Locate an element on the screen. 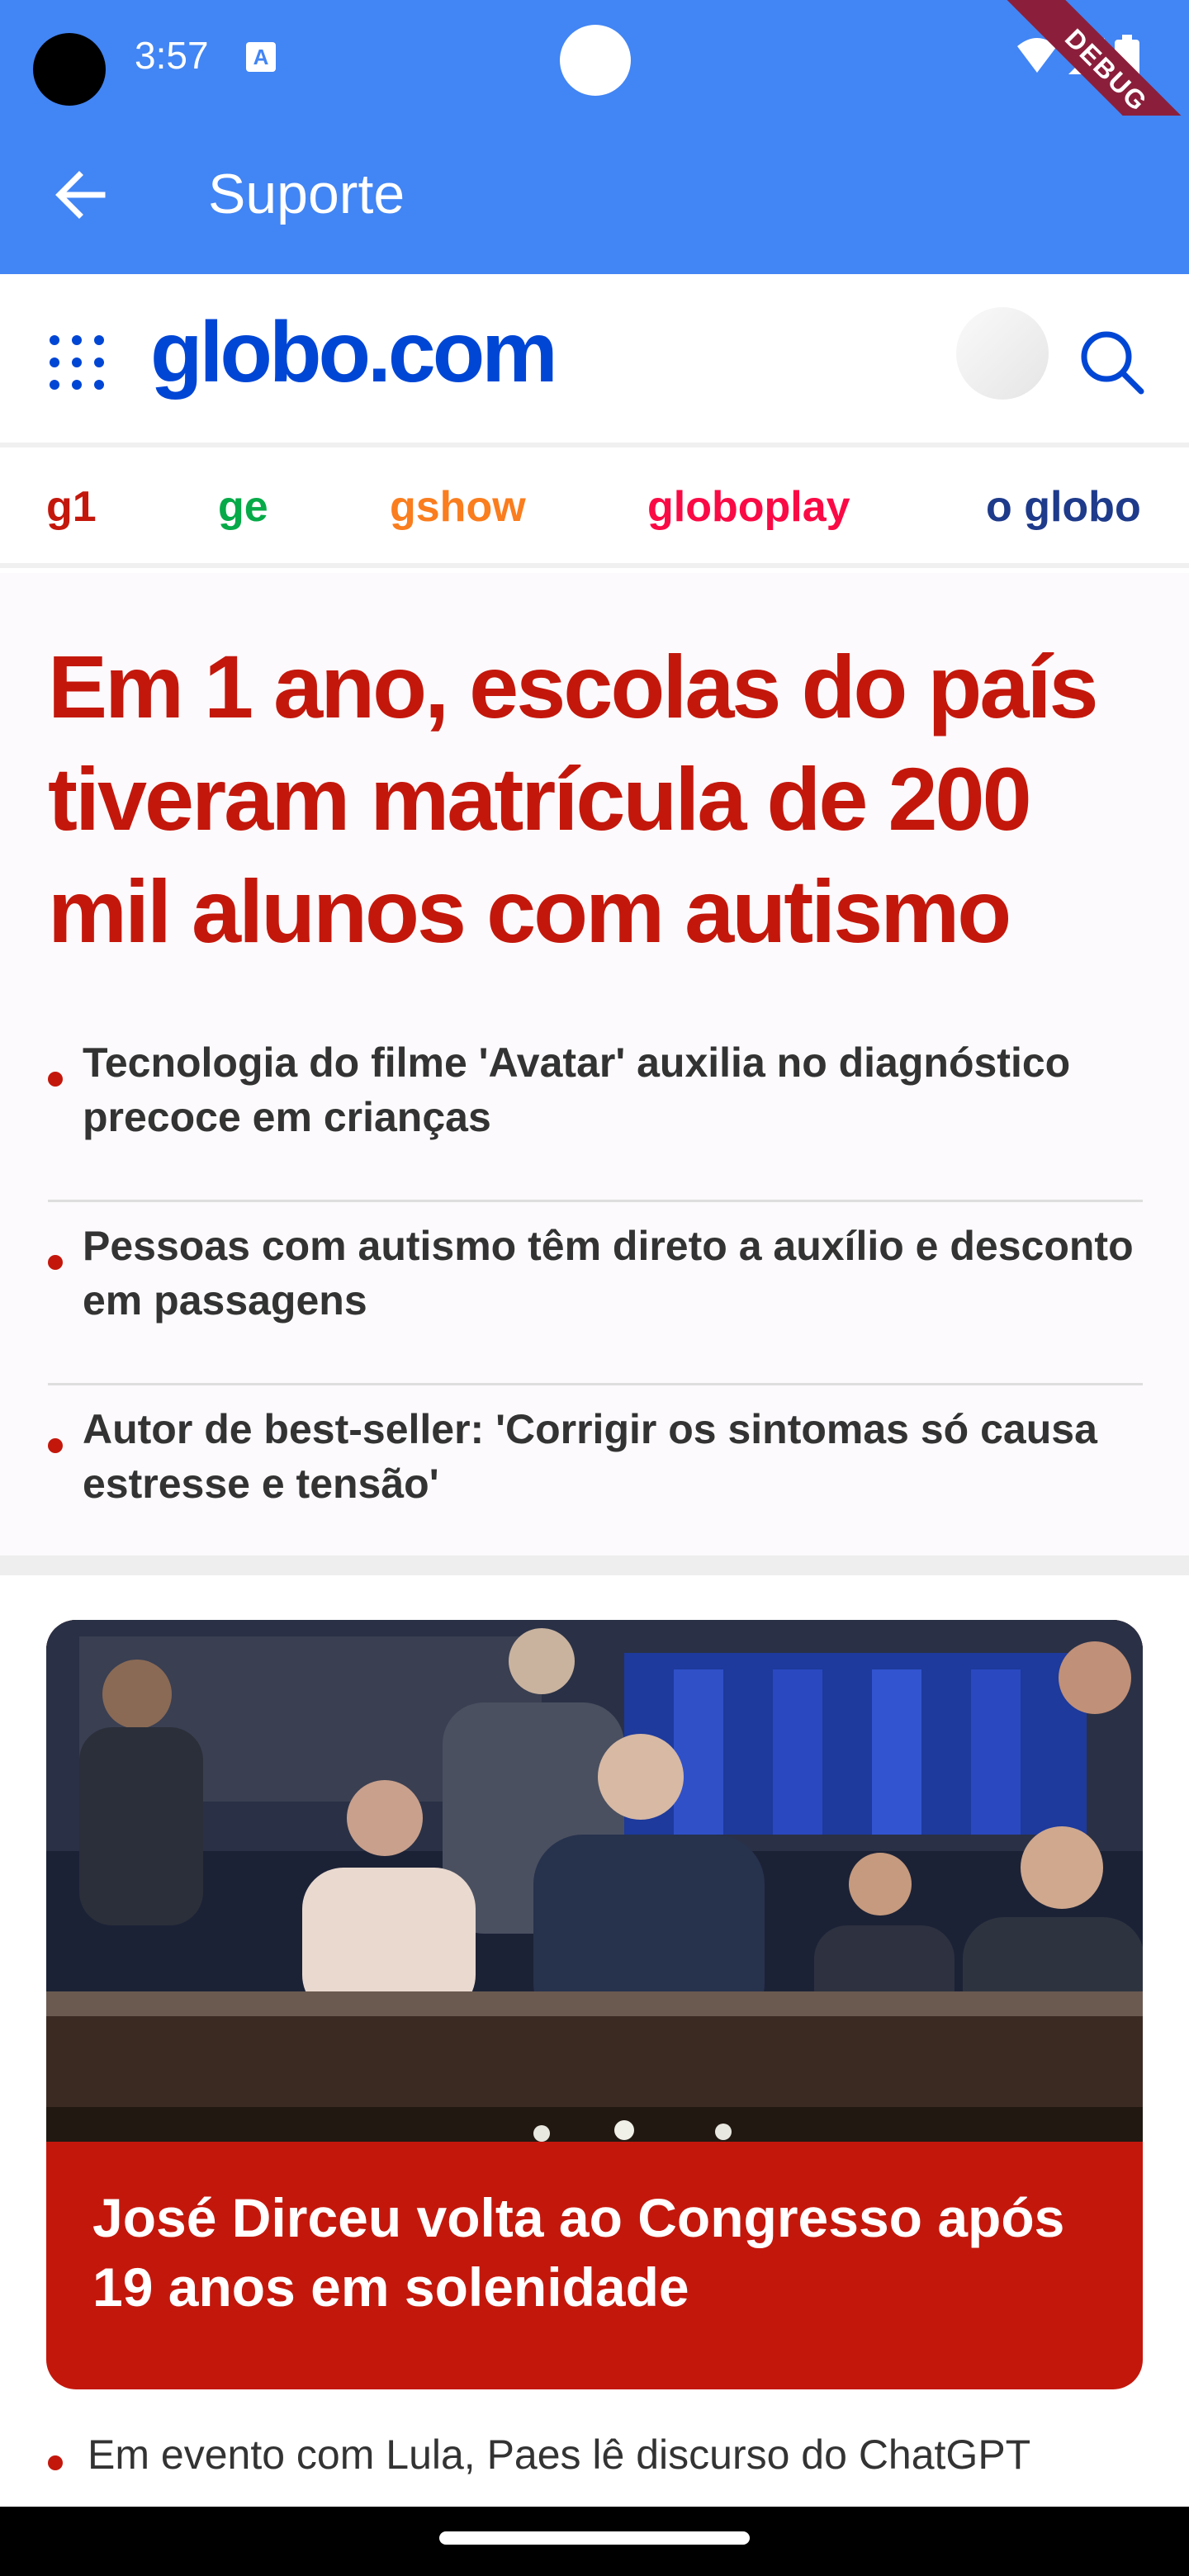  status-bar: 3:57 A DEBUG is located at coordinates (594, 92).